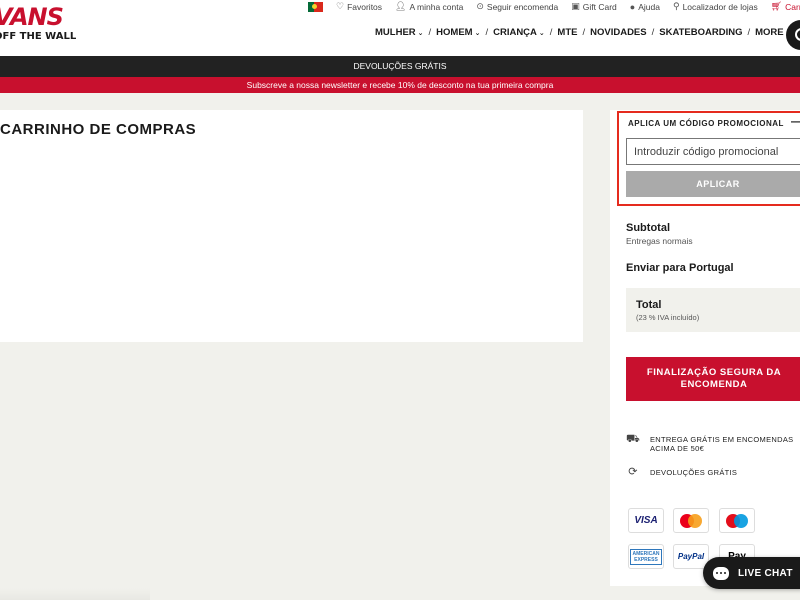 The height and width of the screenshot is (600, 800). I want to click on truck-icon: ⛟, so click(633, 439).